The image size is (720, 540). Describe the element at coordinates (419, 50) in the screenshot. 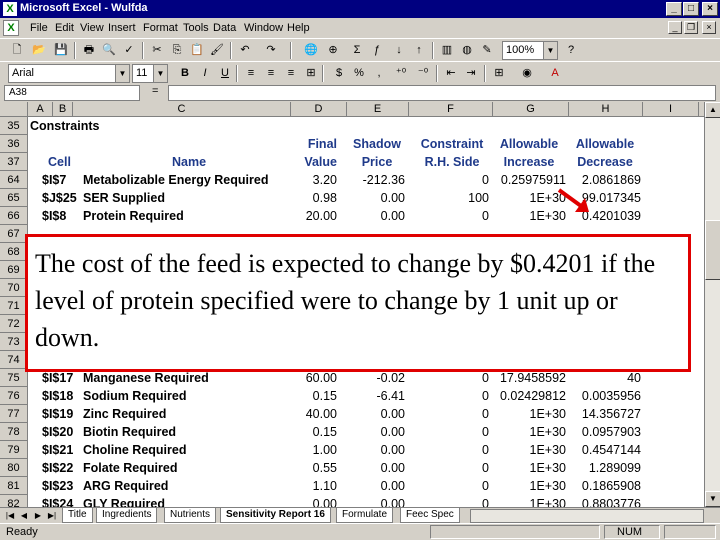

I see `sort-descending-icon: ↑` at that location.